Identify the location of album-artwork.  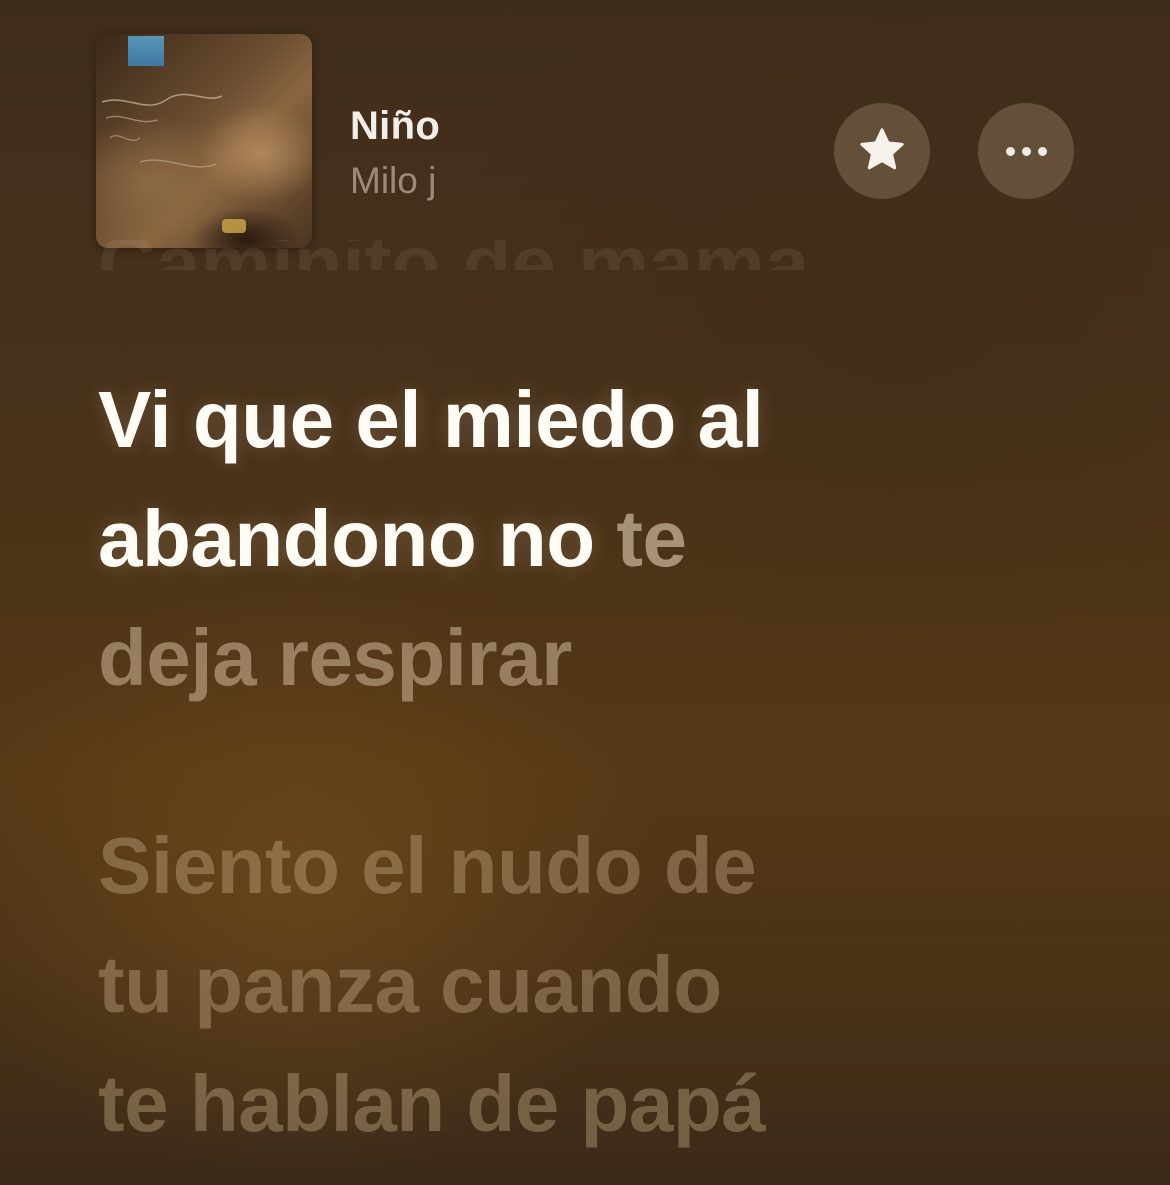
(204, 141).